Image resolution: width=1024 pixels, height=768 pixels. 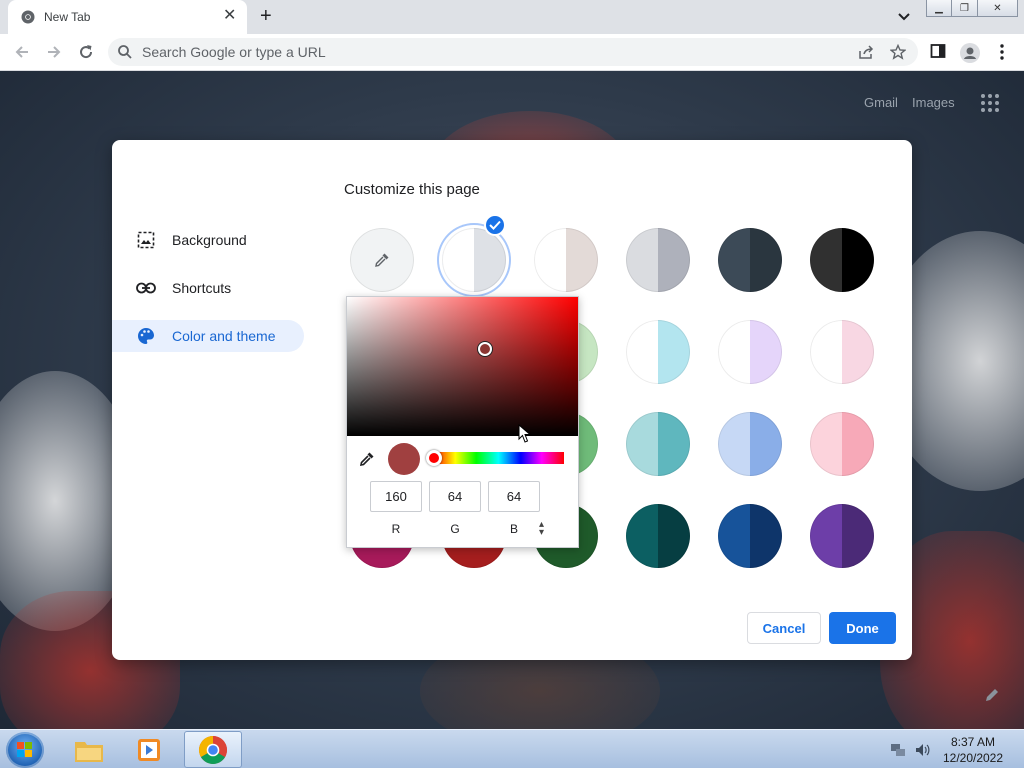 What do you see at coordinates (922, 750) in the screenshot?
I see `volume-icon` at bounding box center [922, 750].